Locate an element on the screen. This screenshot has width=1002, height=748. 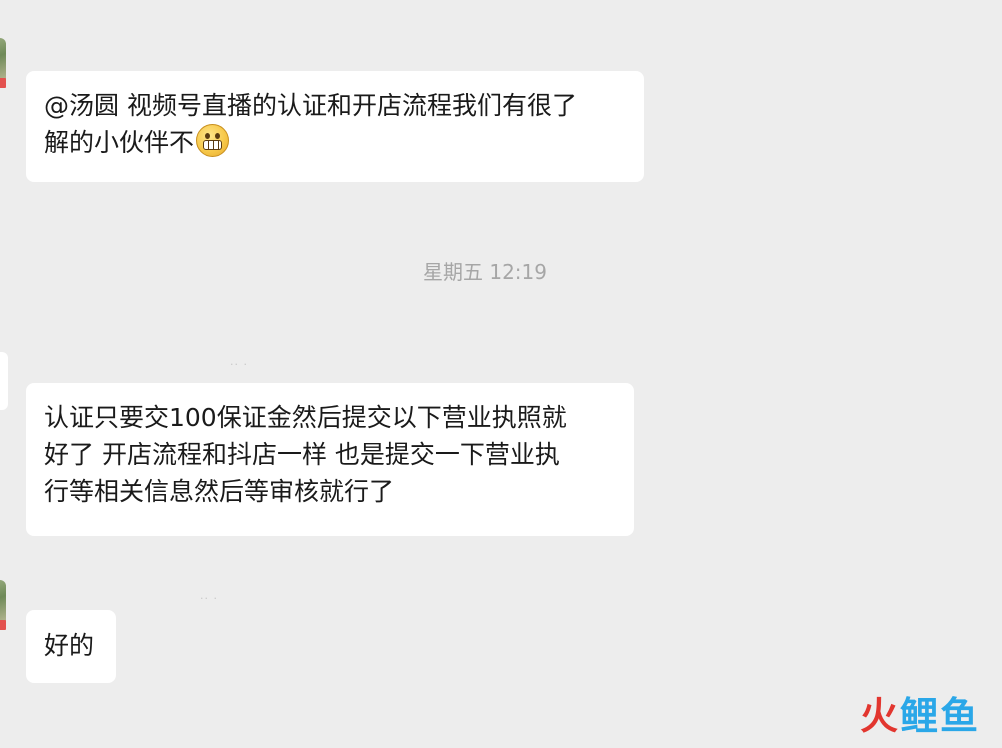
watermark-char: 火 is located at coordinates (879, 716).